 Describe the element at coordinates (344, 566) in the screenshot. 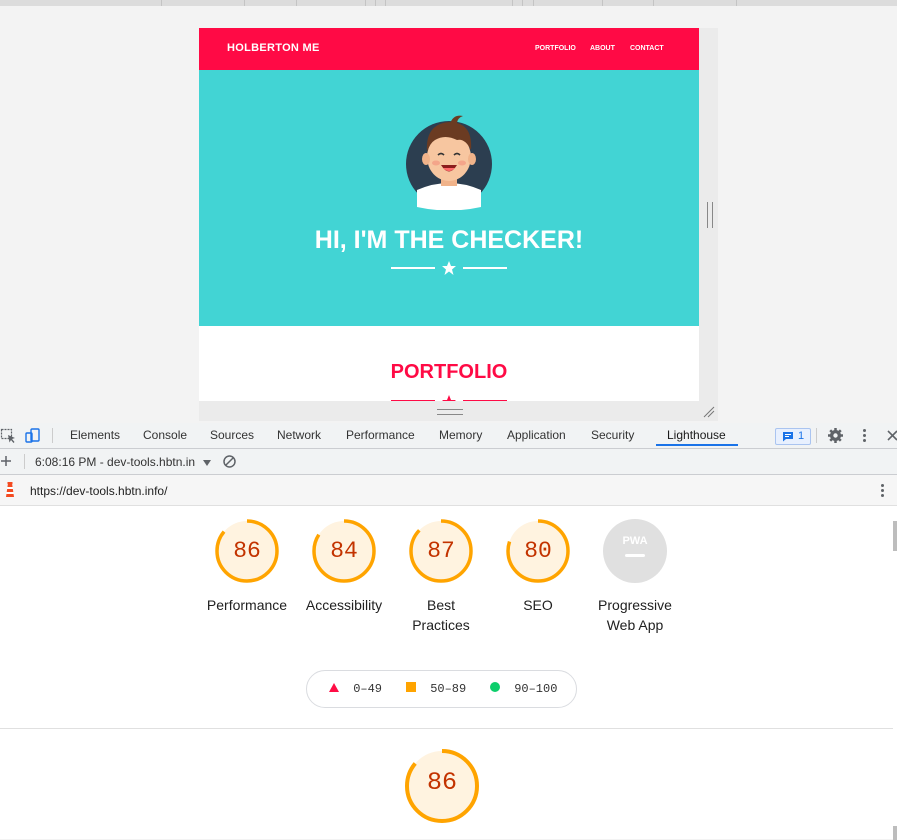

I see `gauge-accessibility: 84 Accessibility` at that location.